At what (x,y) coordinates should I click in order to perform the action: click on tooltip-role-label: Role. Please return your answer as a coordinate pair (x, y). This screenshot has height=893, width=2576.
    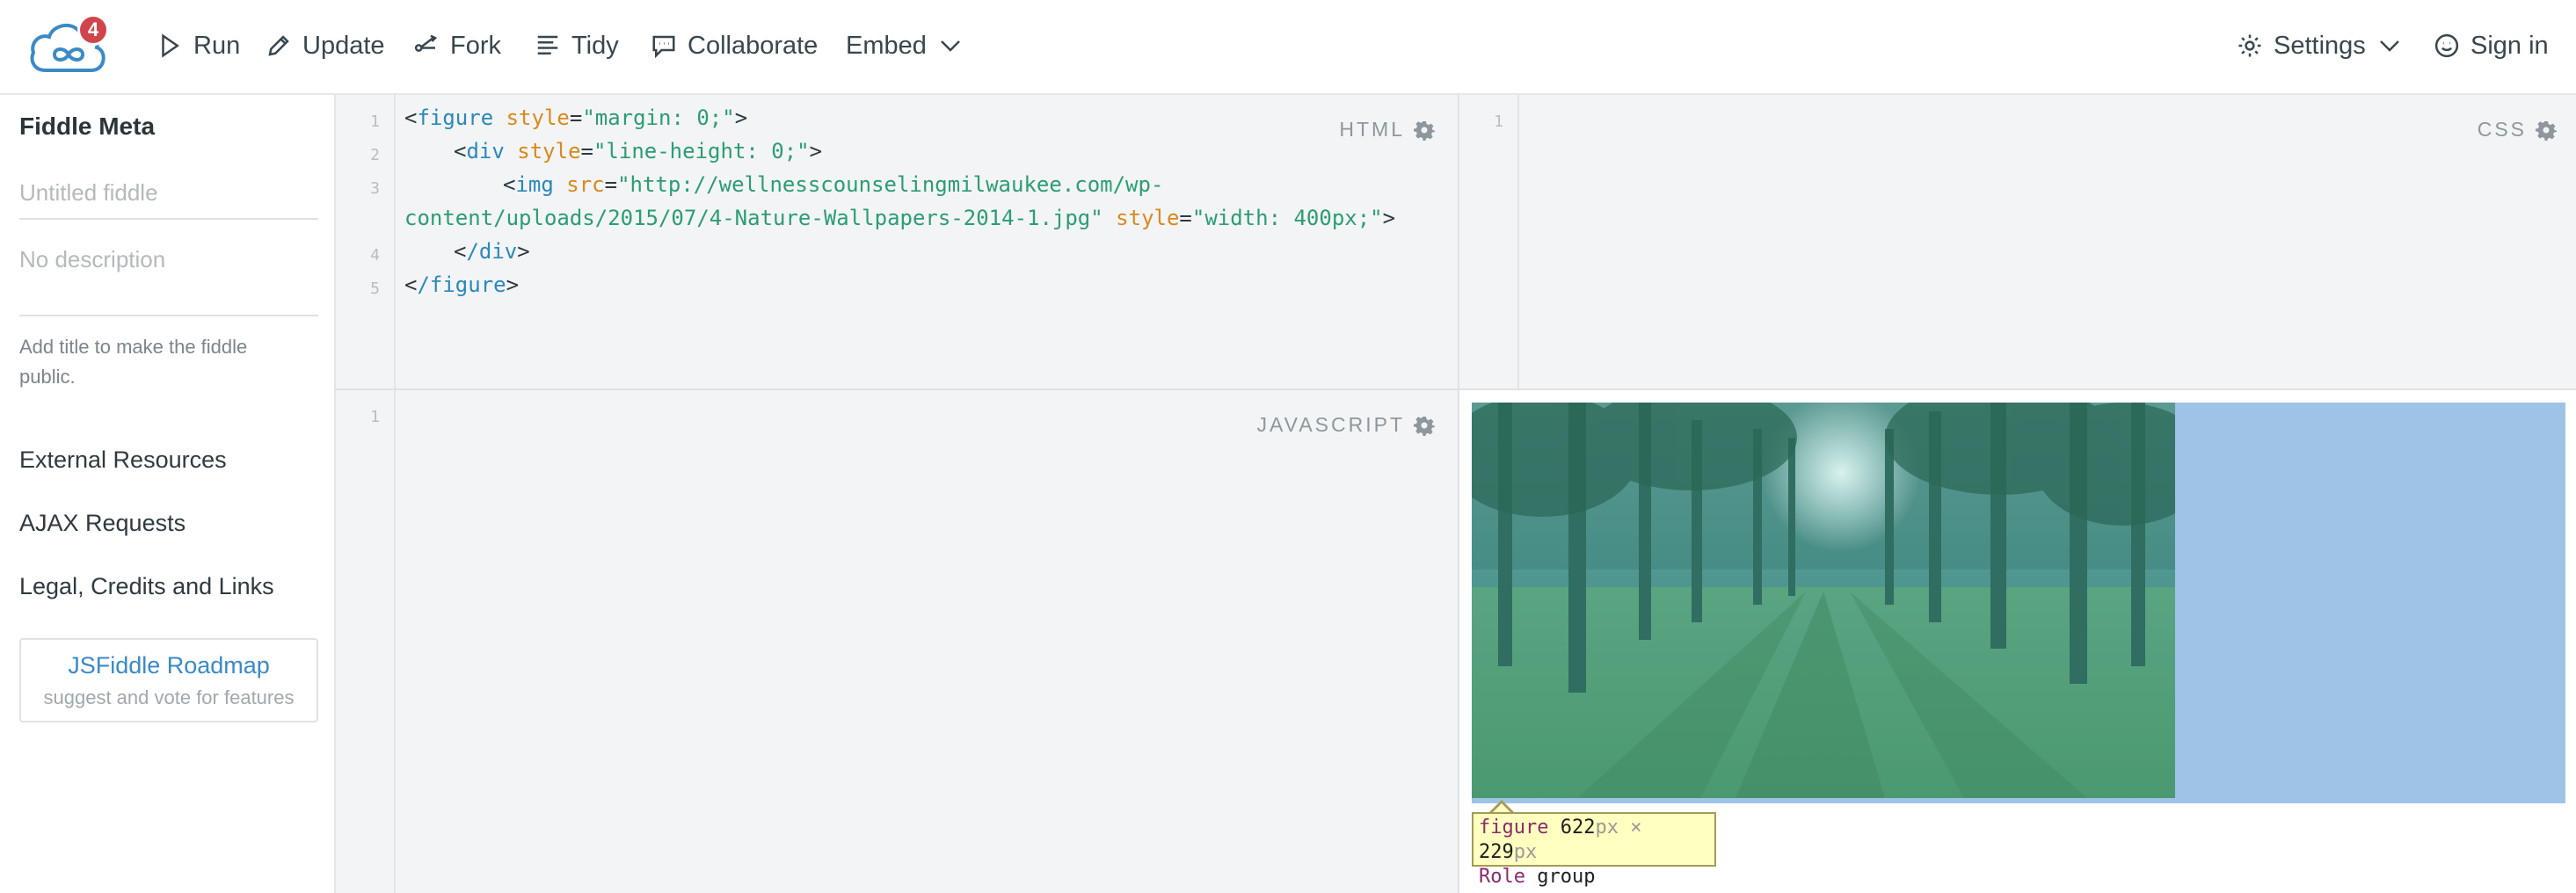
    Looking at the image, I should click on (1502, 877).